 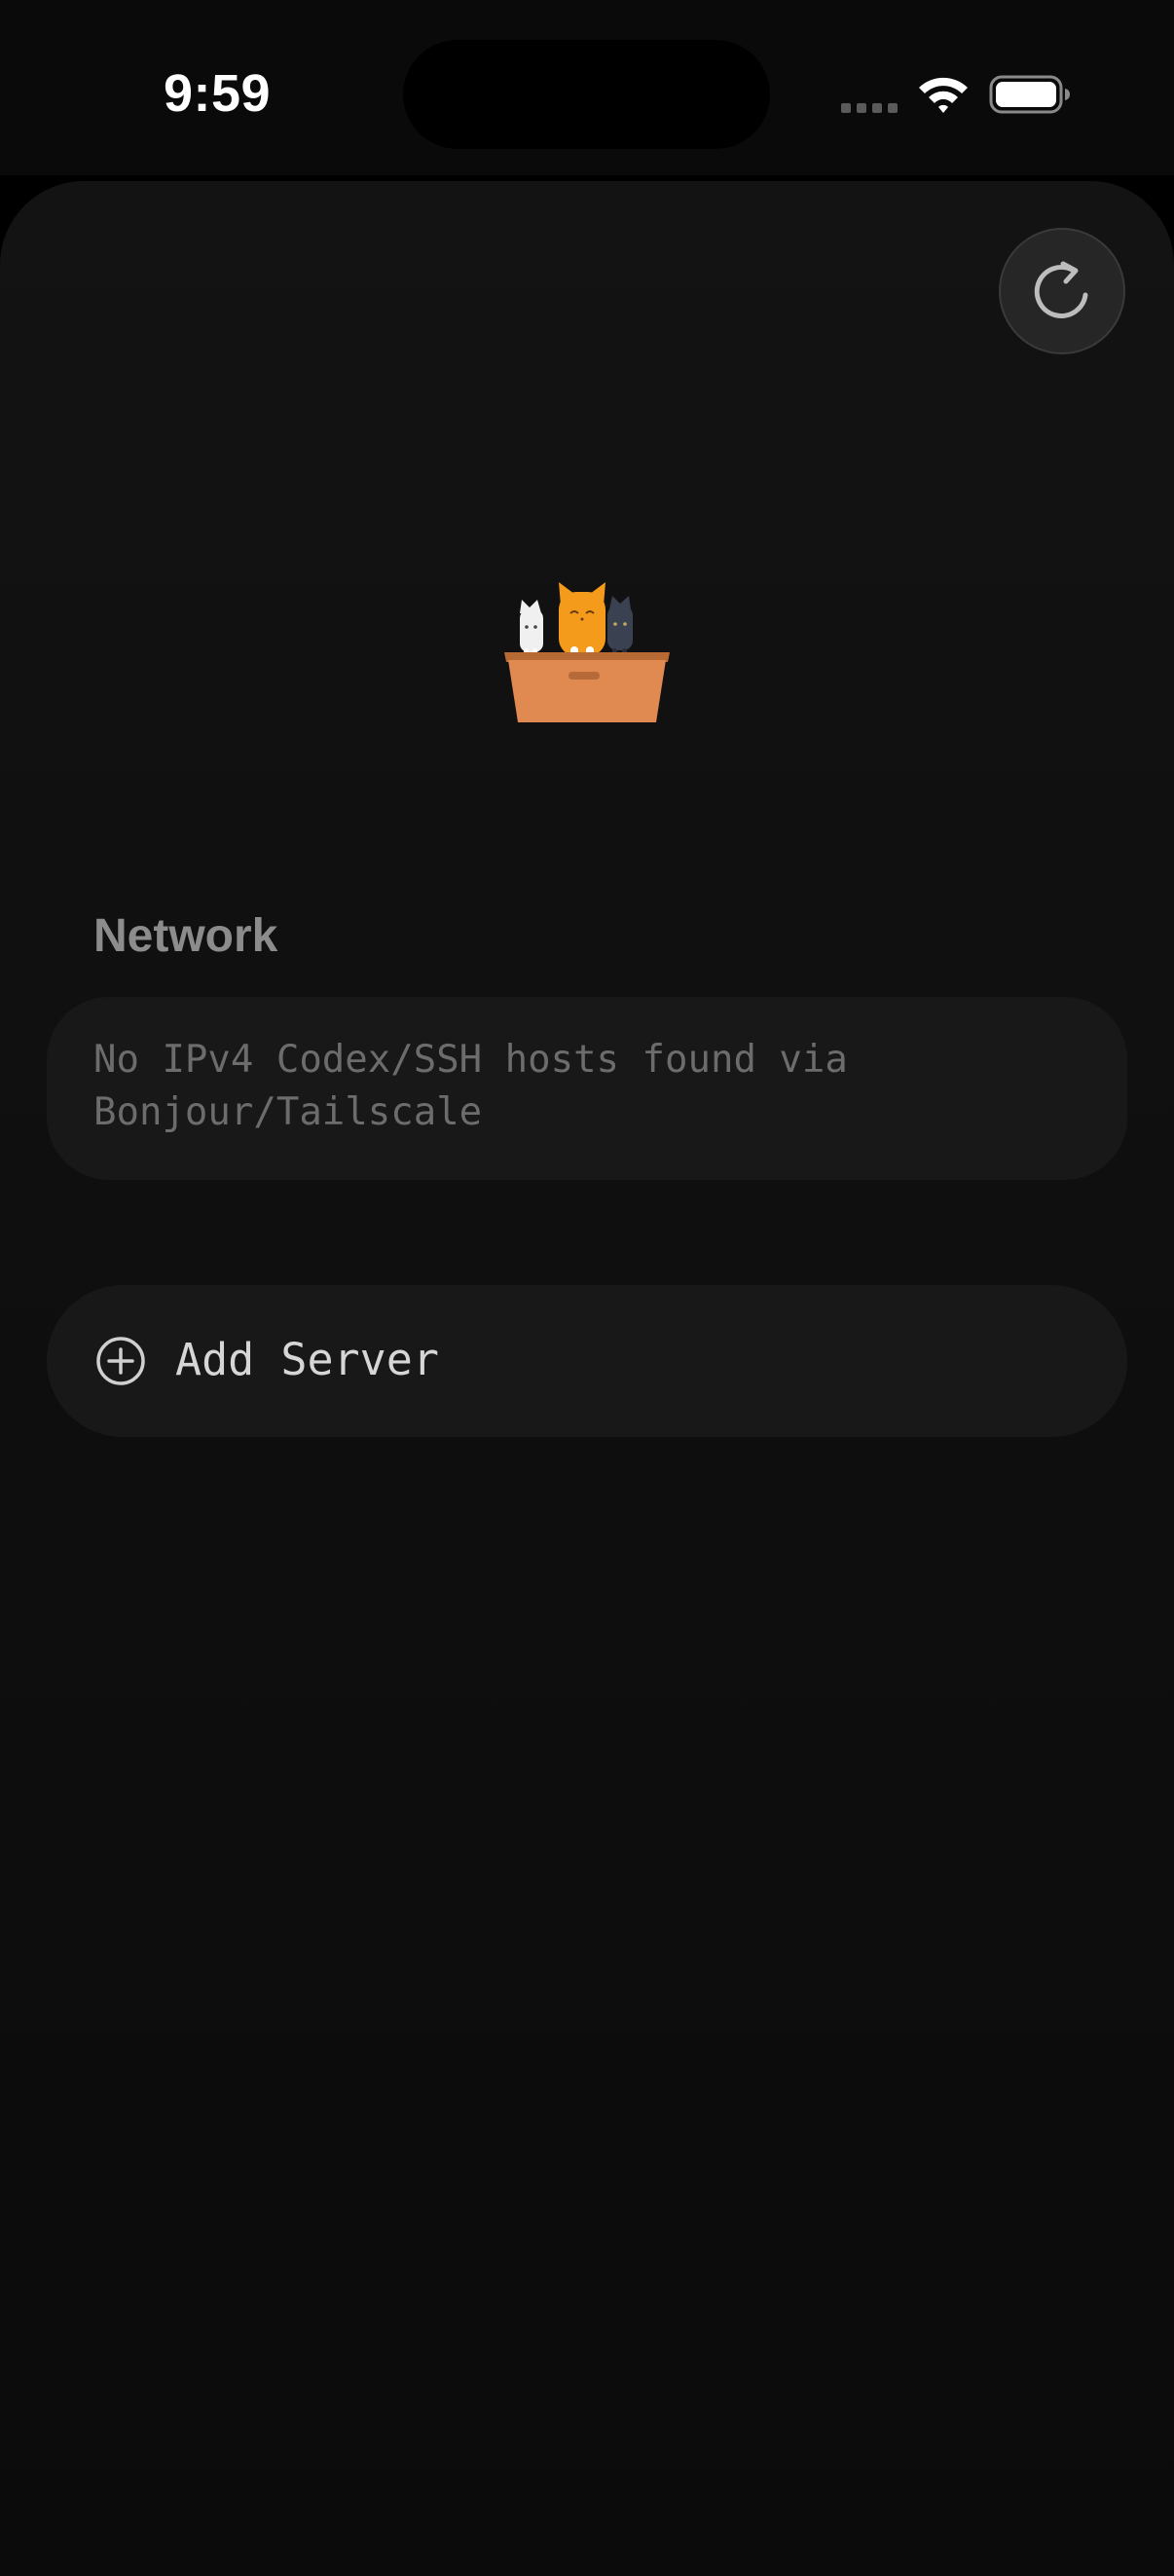 I want to click on network-section-header: Network, so click(x=185, y=936).